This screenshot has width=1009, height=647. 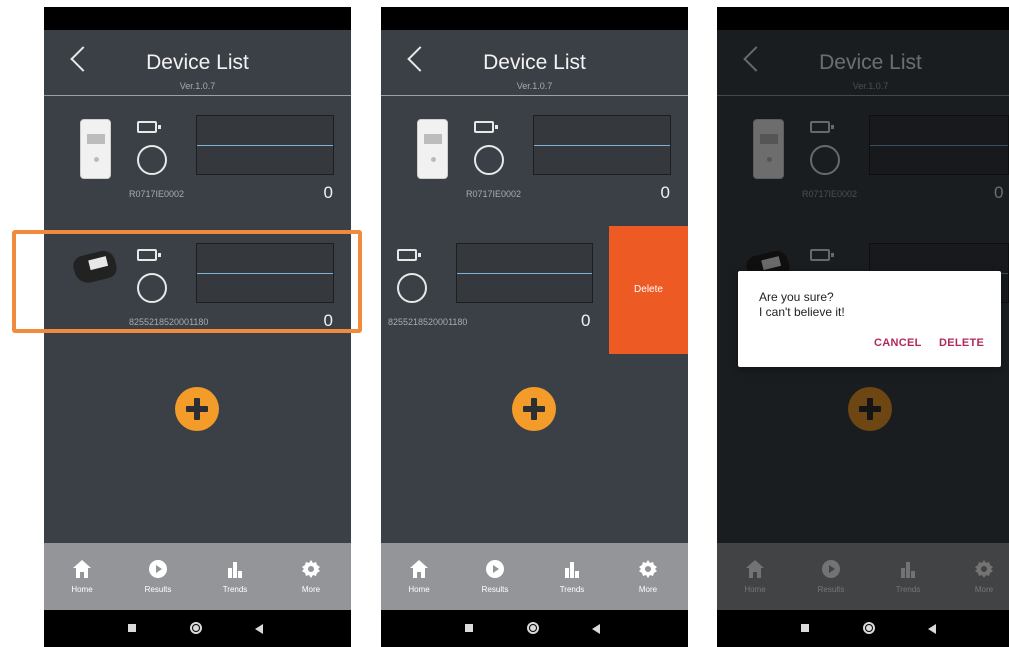 I want to click on dialog-line-1: Are you sure?, so click(x=796, y=297).